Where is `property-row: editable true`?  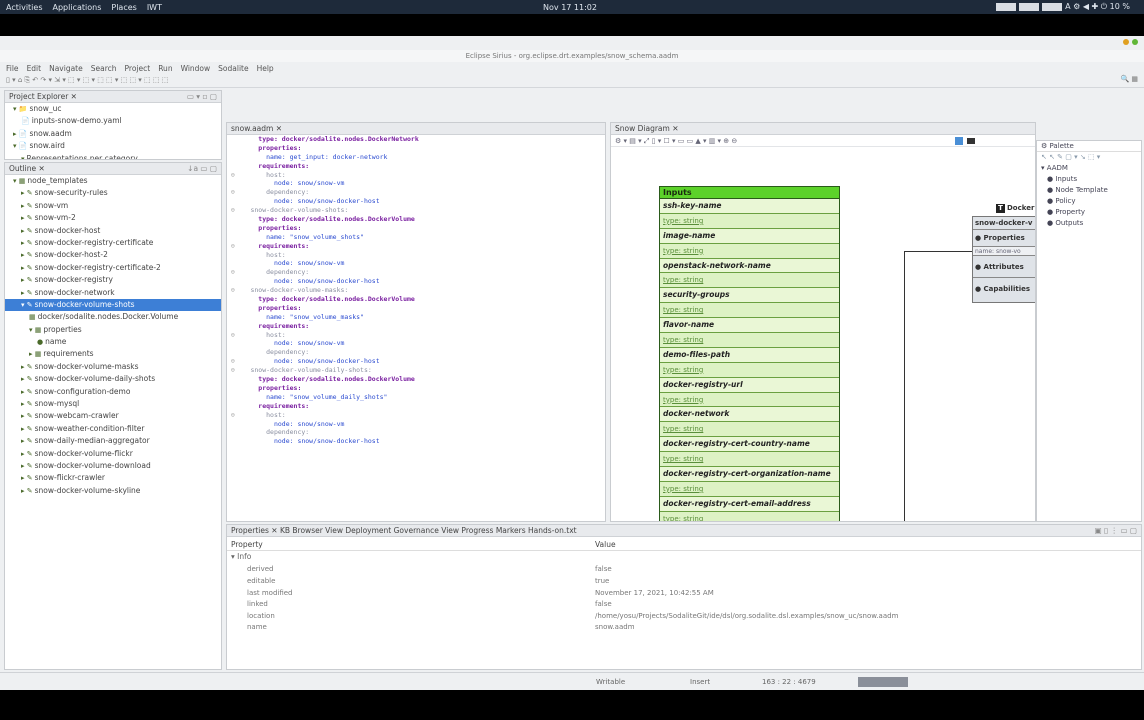
property-row: editable true is located at coordinates (684, 581).